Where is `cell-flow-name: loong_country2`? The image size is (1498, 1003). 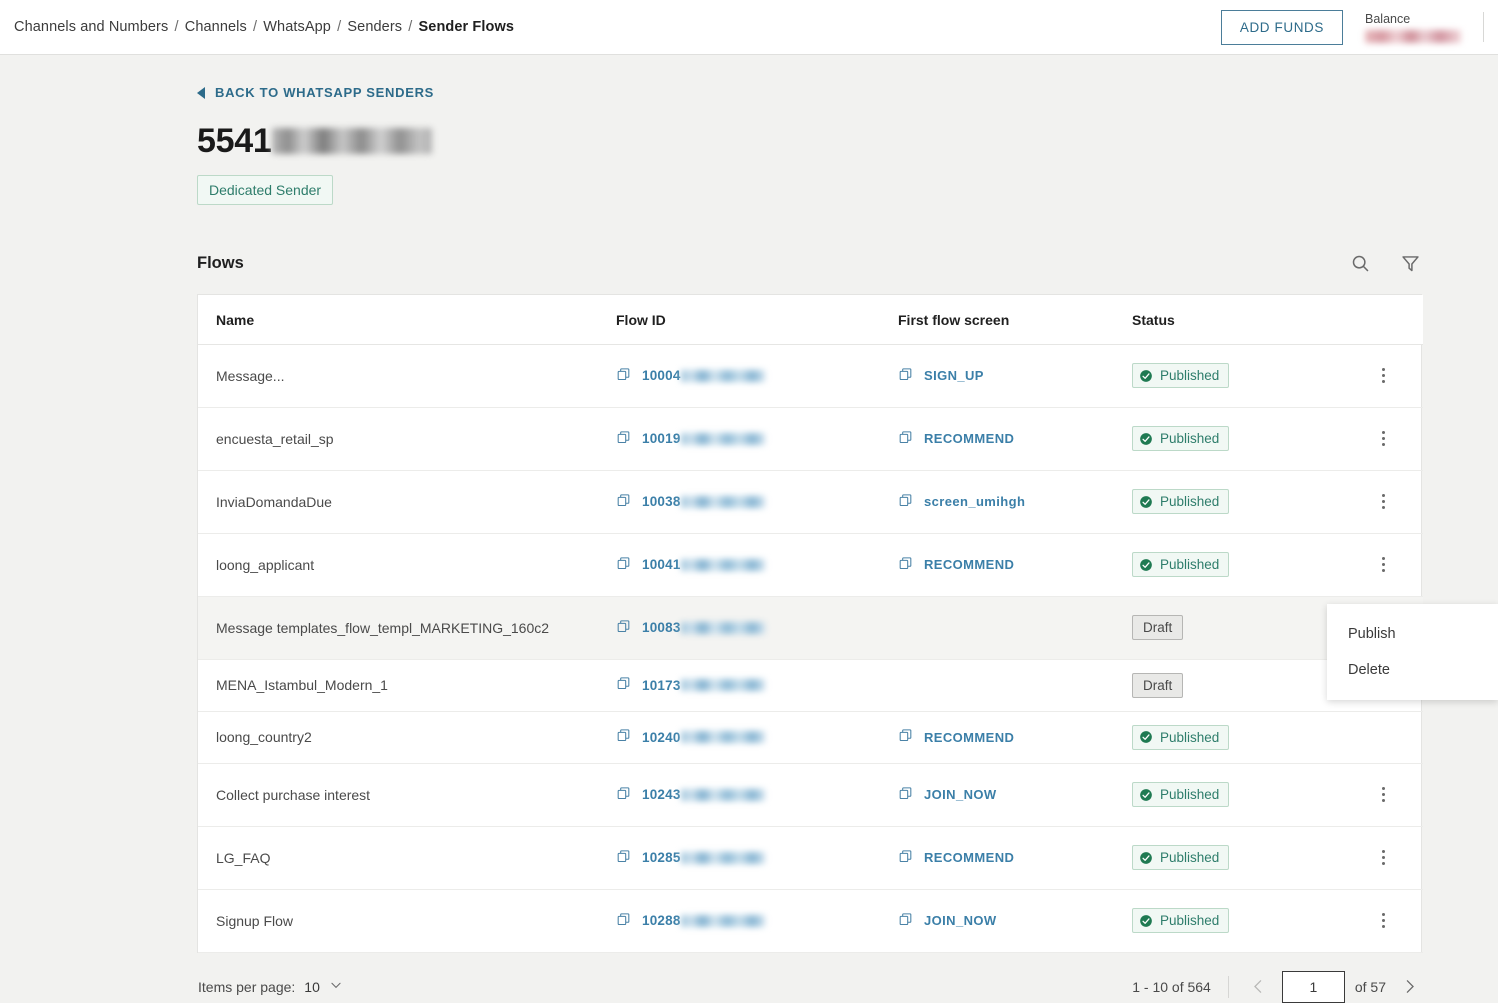 cell-flow-name: loong_country2 is located at coordinates (407, 737).